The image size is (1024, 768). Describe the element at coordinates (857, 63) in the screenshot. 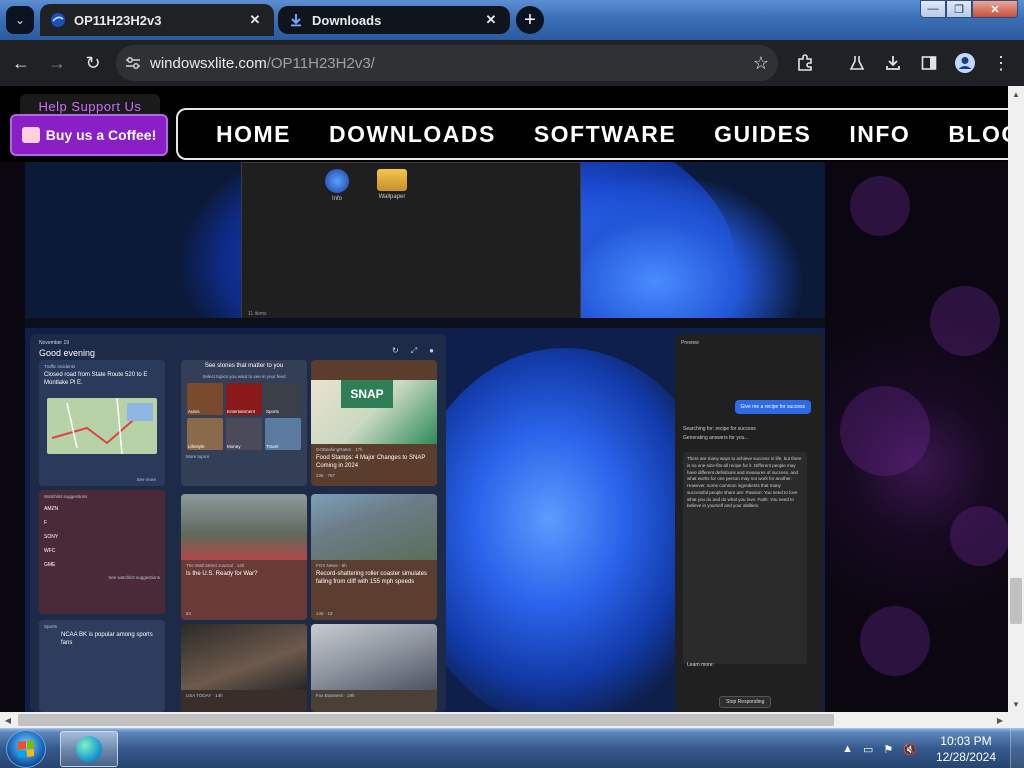

I see `labs-flask-icon` at that location.